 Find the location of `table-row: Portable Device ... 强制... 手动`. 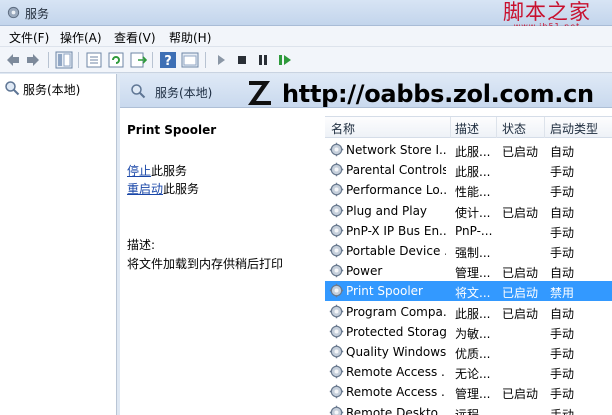

table-row: Portable Device ... 强制... 手动 is located at coordinates (468, 251).